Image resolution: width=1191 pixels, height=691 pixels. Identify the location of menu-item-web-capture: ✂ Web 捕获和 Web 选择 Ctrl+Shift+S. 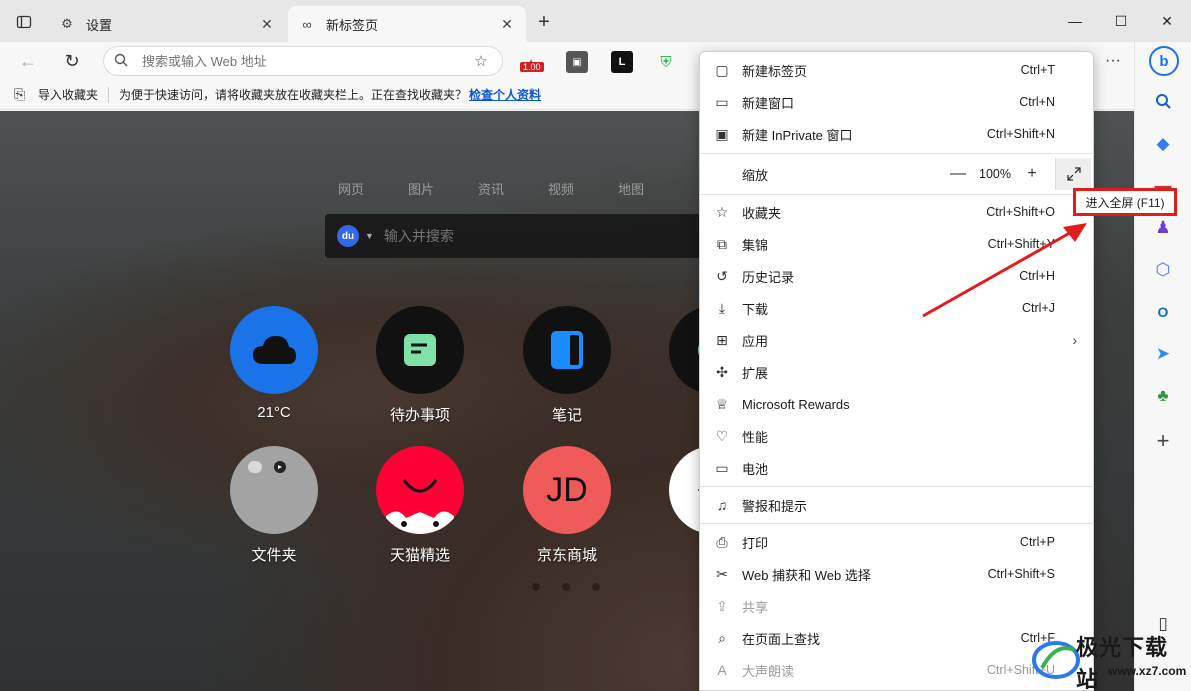
(896, 574).